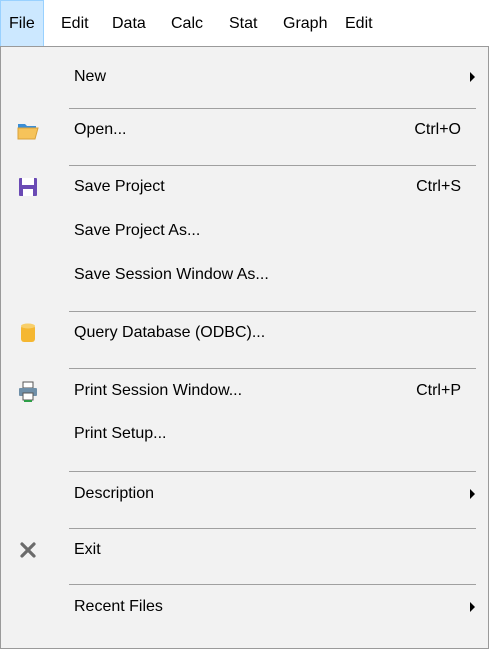 This screenshot has width=491, height=650. I want to click on menu-item-new: New, so click(244, 77).